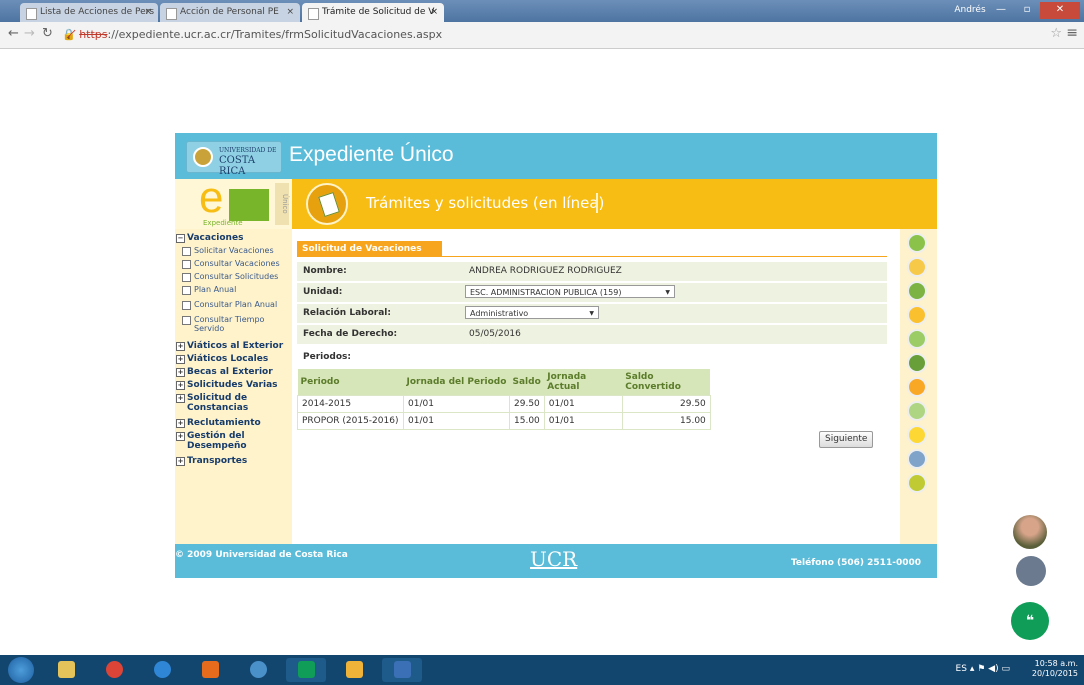 The width and height of the screenshot is (1084, 685). What do you see at coordinates (917, 291) in the screenshot?
I see `globe-icon` at bounding box center [917, 291].